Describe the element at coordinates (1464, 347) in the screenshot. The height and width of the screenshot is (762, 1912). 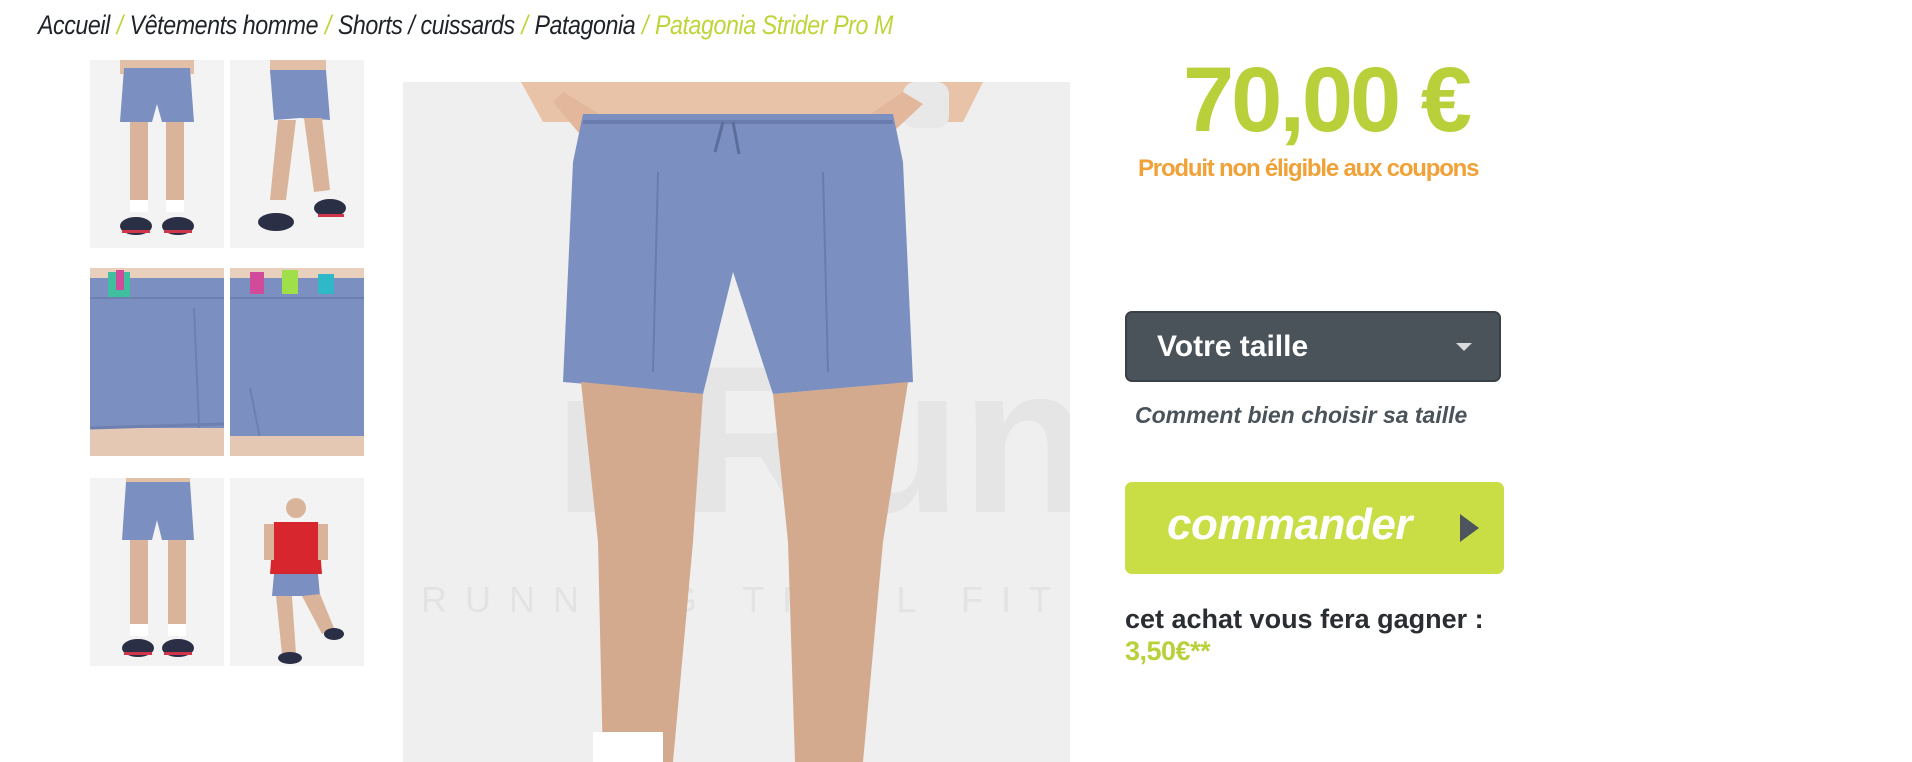
I see `chevron-down-icon` at that location.